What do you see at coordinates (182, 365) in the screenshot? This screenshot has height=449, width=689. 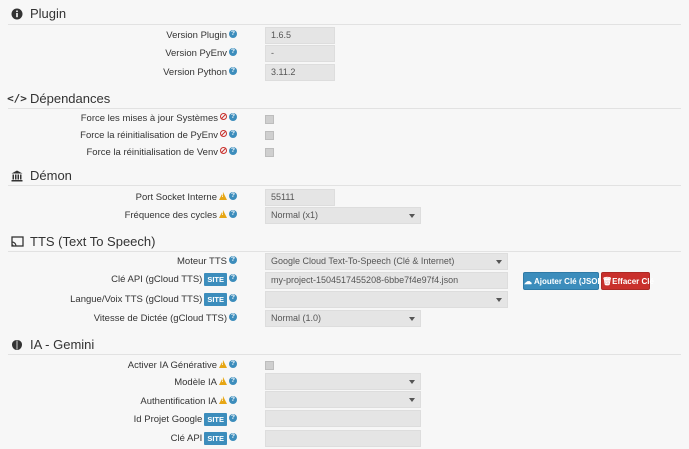 I see `activer-ia-label: Activer IA Générative?` at bounding box center [182, 365].